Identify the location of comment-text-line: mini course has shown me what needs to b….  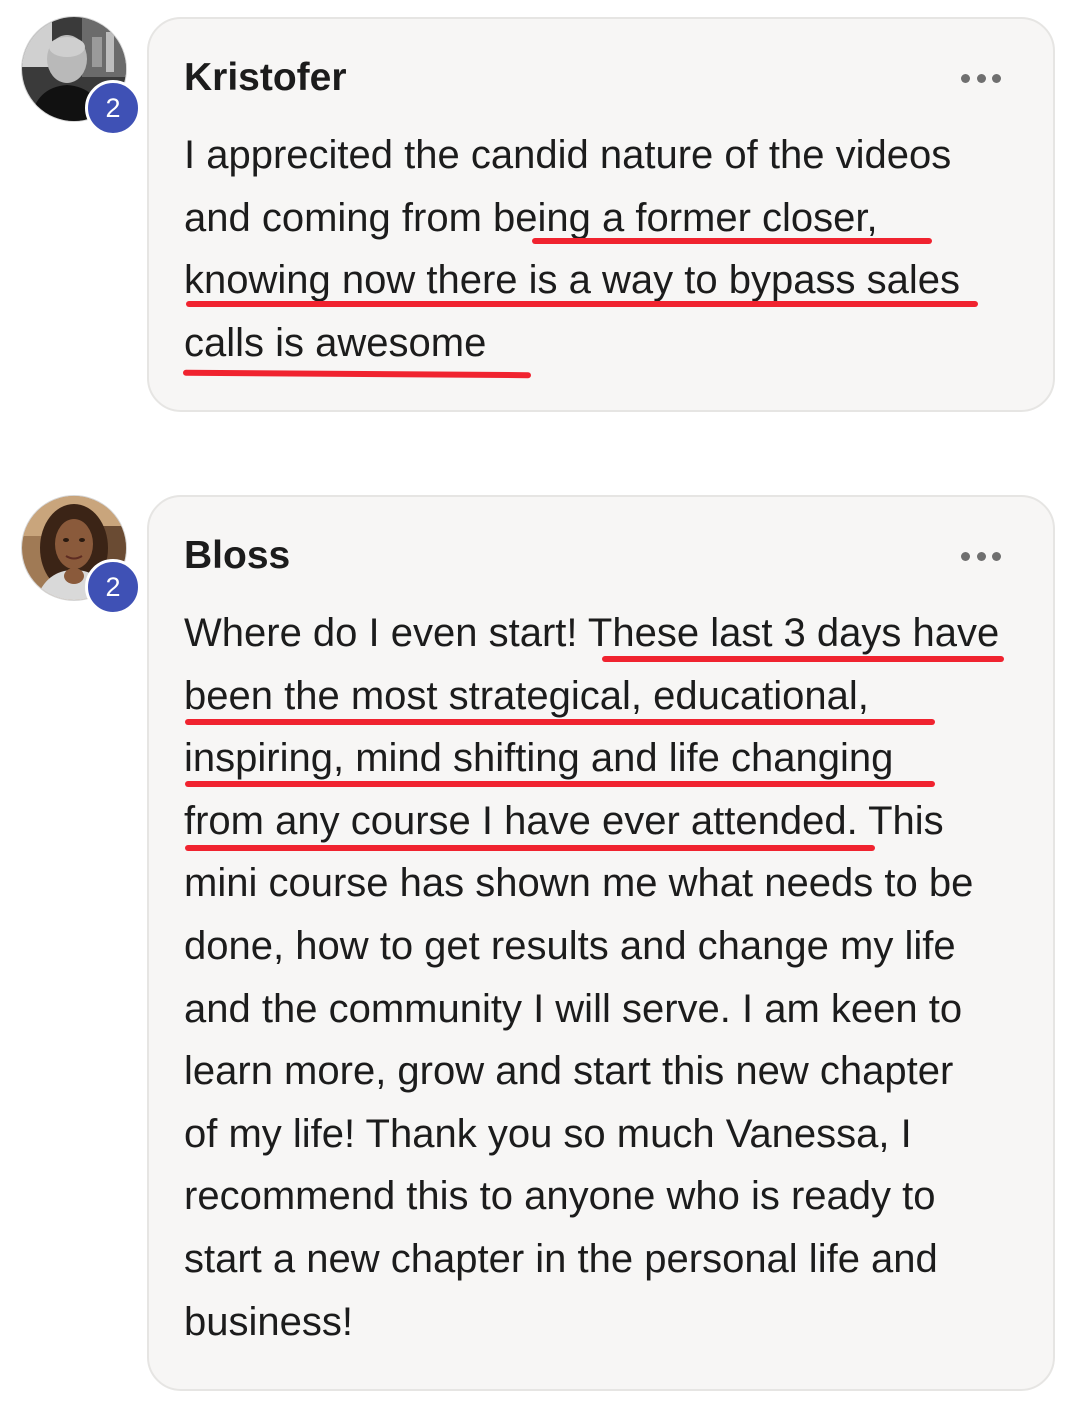
(579, 883).